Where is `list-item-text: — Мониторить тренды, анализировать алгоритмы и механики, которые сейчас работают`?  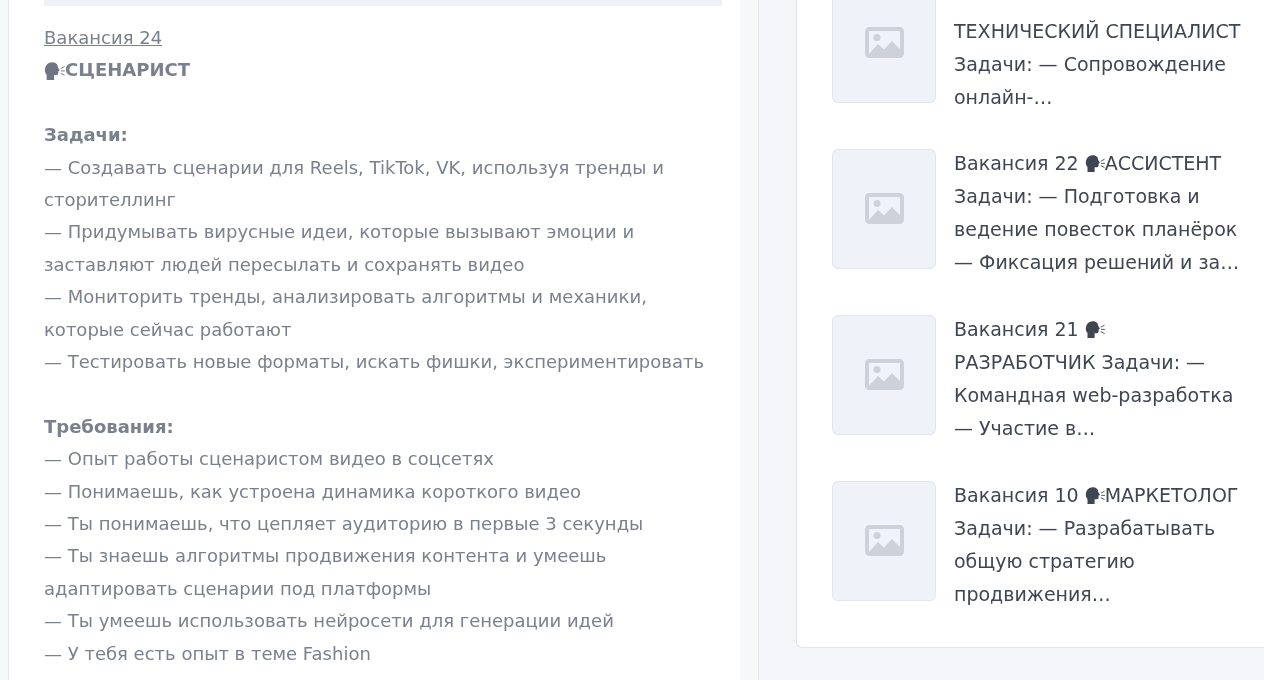
list-item-text: — Мониторить тренды, анализировать алгоритмы и механики, которые сейчас работают is located at coordinates (346, 313).